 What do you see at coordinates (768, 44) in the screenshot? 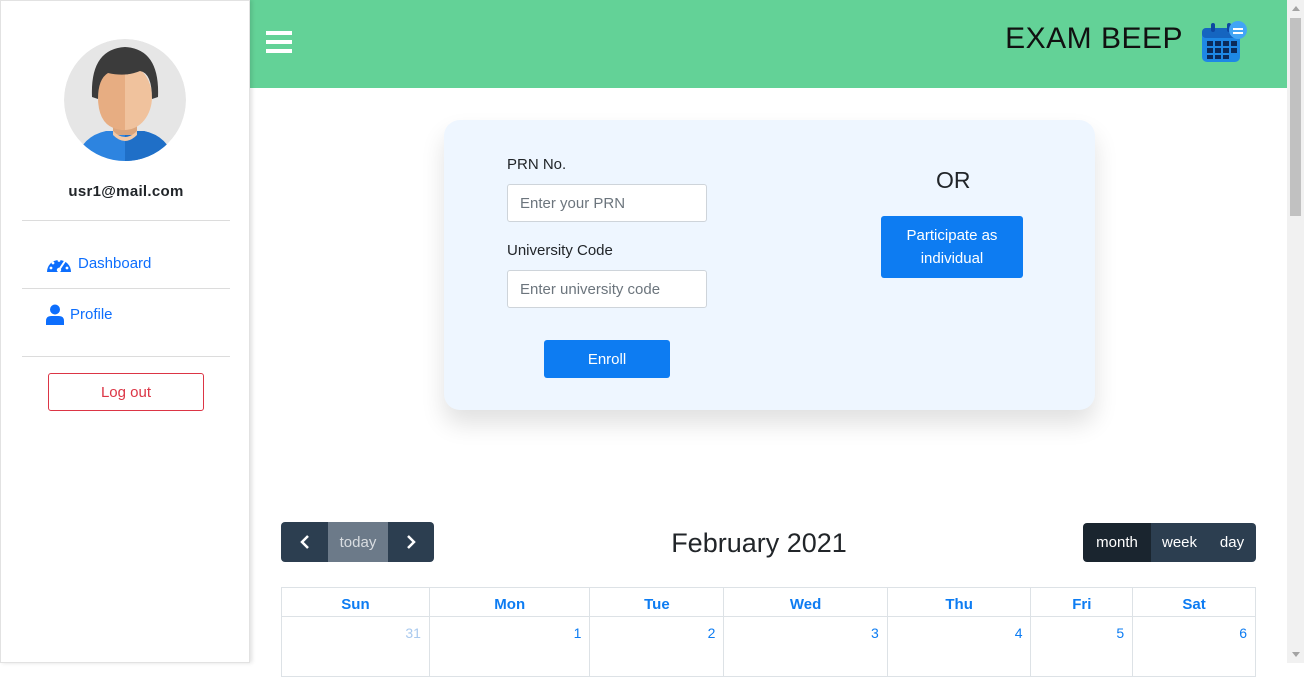
I see `top-header: EXAM BEEP` at bounding box center [768, 44].